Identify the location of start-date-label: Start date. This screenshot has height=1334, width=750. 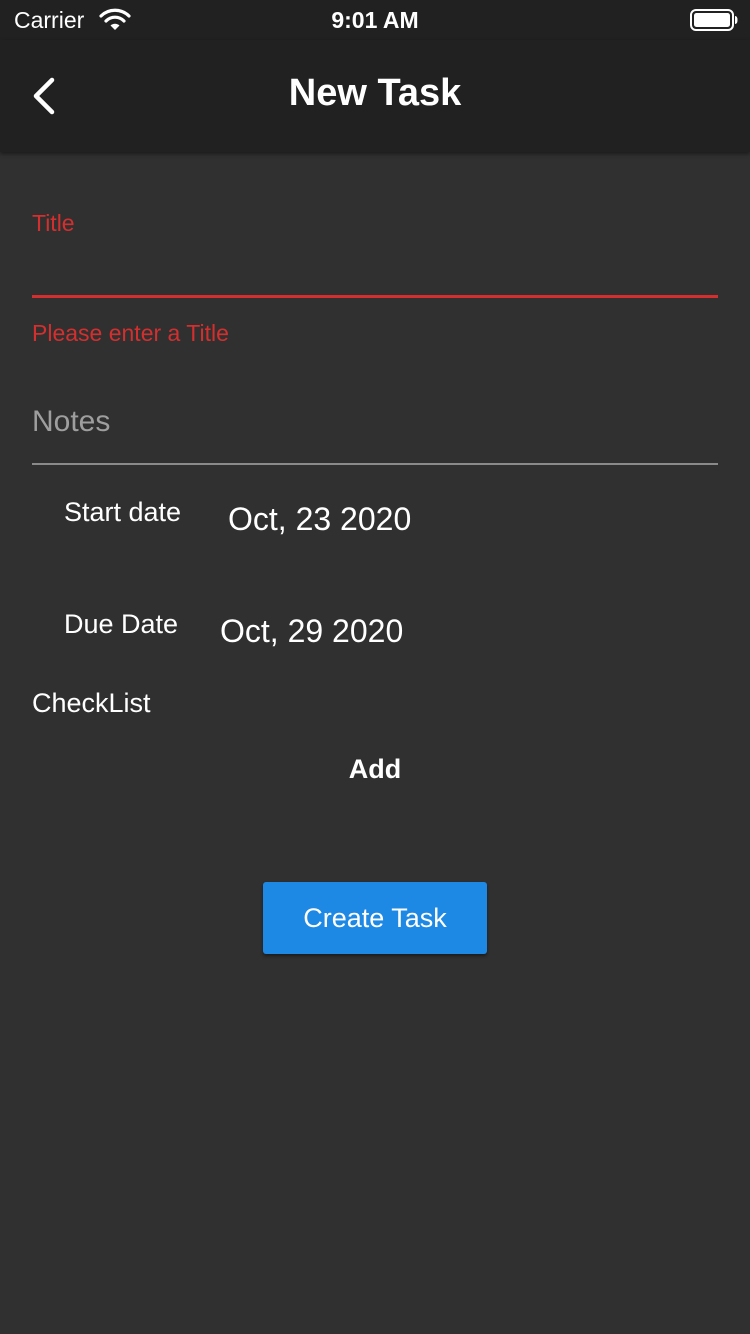
(123, 512).